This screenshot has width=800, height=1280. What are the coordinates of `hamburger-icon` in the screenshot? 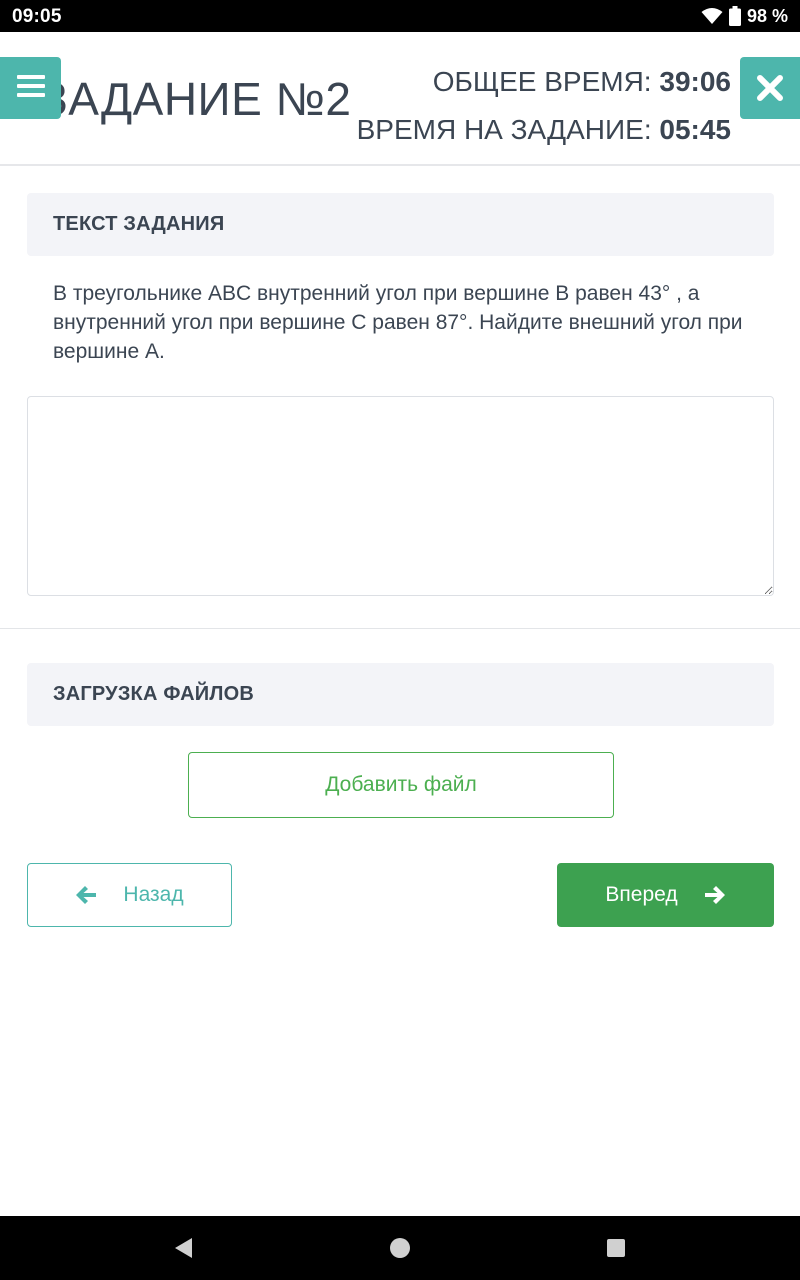 It's located at (31, 86).